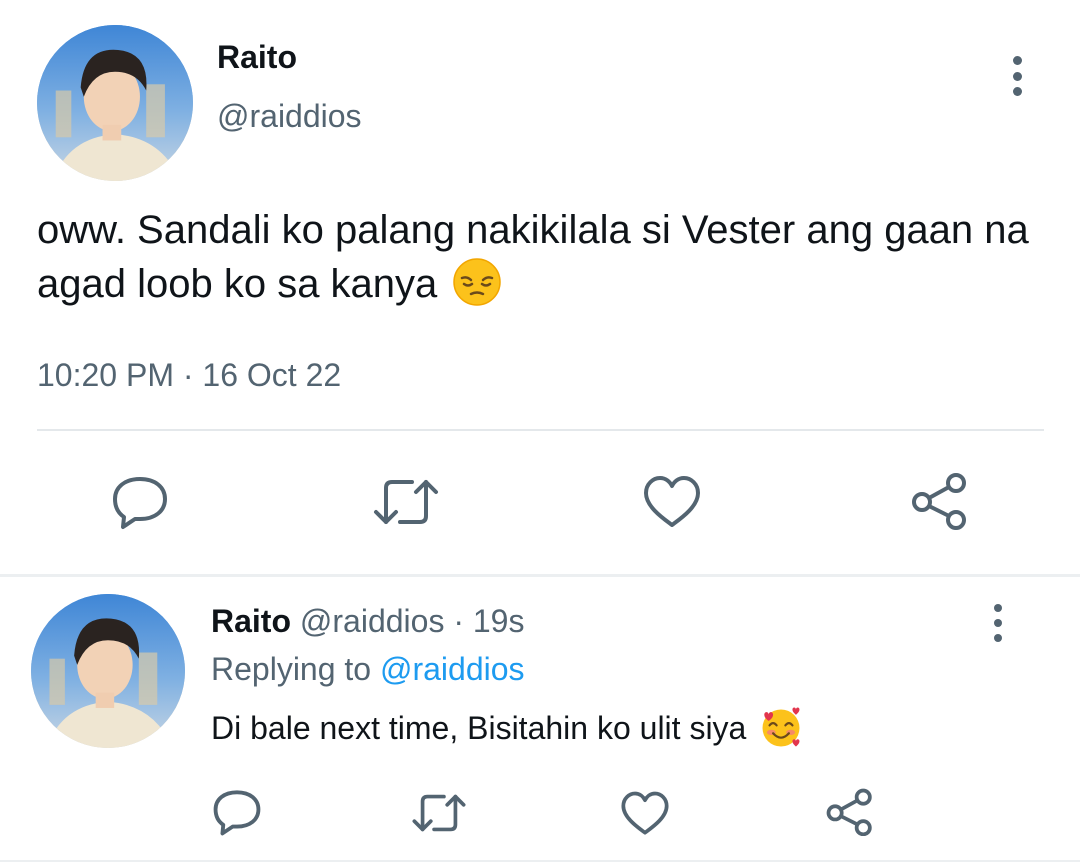  I want to click on reply-avatar, so click(108, 671).